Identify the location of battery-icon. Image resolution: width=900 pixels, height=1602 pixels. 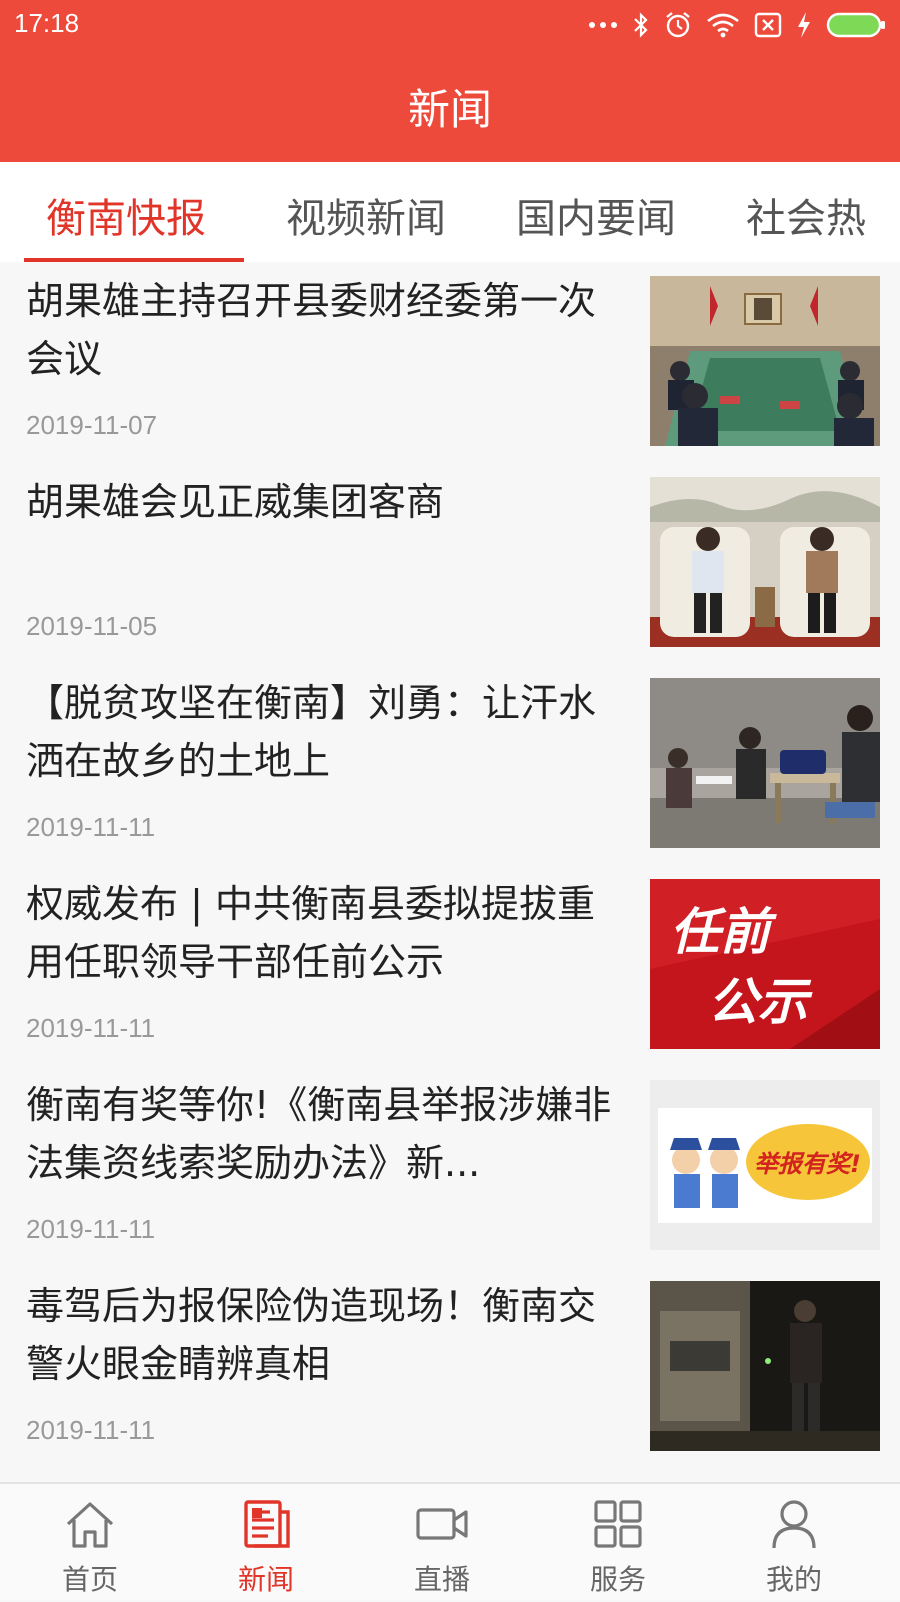
(855, 25).